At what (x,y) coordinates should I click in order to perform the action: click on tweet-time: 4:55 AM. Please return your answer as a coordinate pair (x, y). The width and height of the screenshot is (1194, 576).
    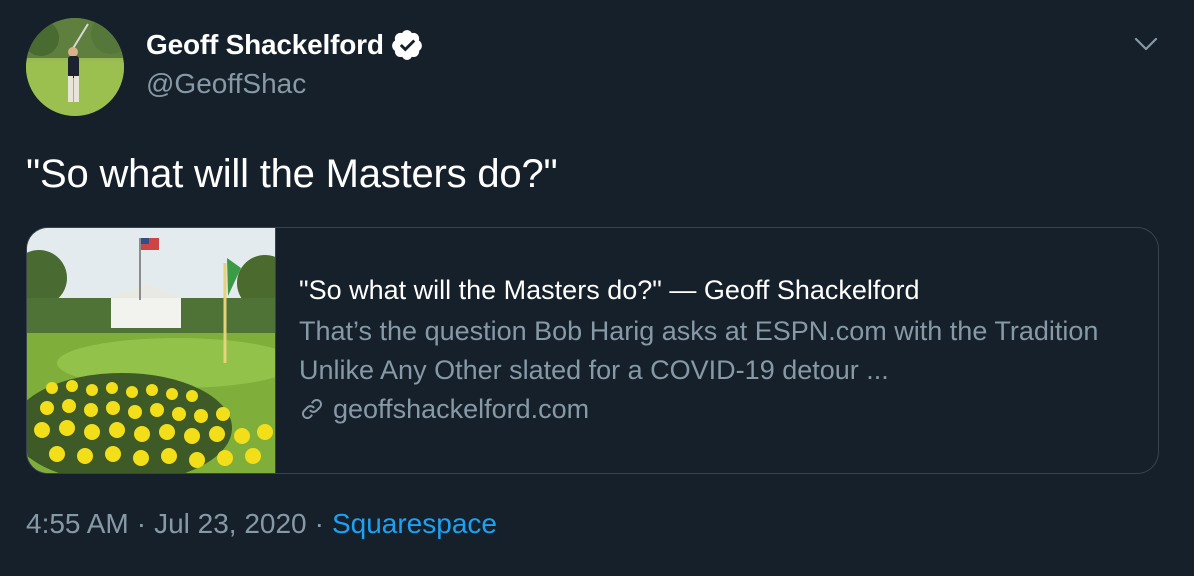
    Looking at the image, I should click on (77, 524).